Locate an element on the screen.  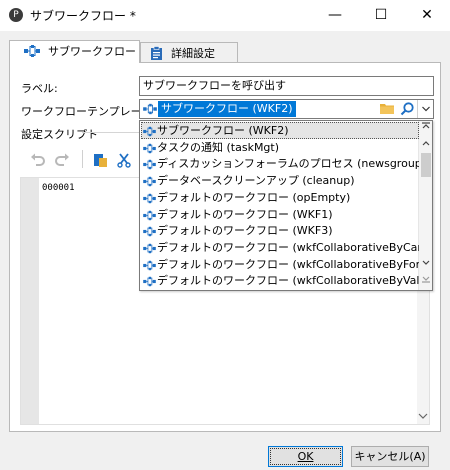
dropdown-item: データベースクリーンアップ (cleanup) is located at coordinates (280, 180).